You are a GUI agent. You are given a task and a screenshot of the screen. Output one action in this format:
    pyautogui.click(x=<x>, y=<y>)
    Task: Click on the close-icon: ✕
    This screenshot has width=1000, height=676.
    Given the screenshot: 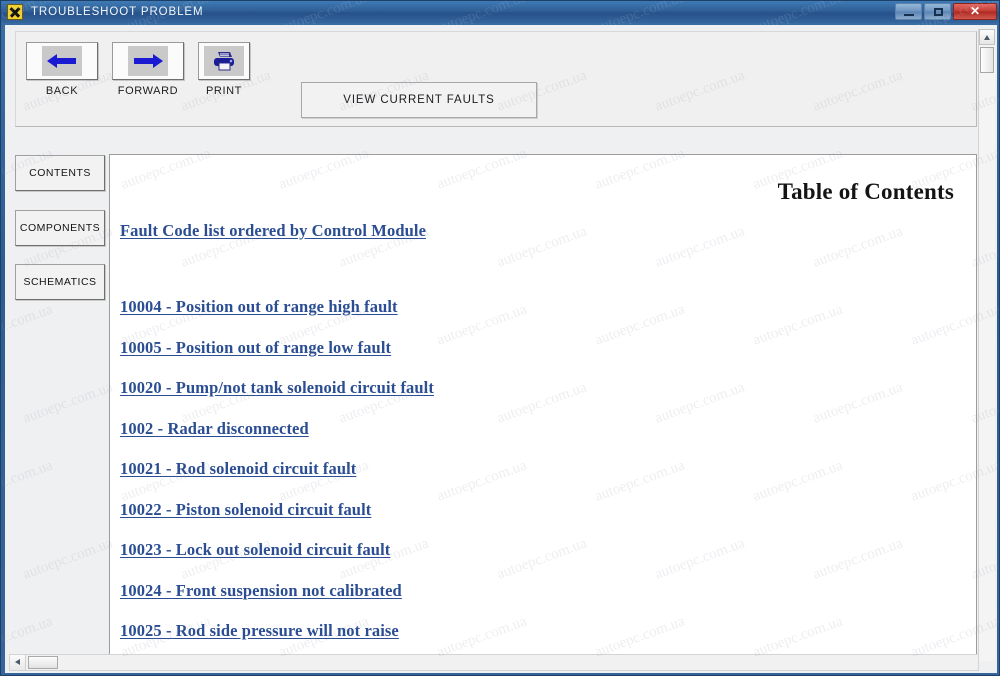 What is the action you would take?
    pyautogui.click(x=975, y=11)
    